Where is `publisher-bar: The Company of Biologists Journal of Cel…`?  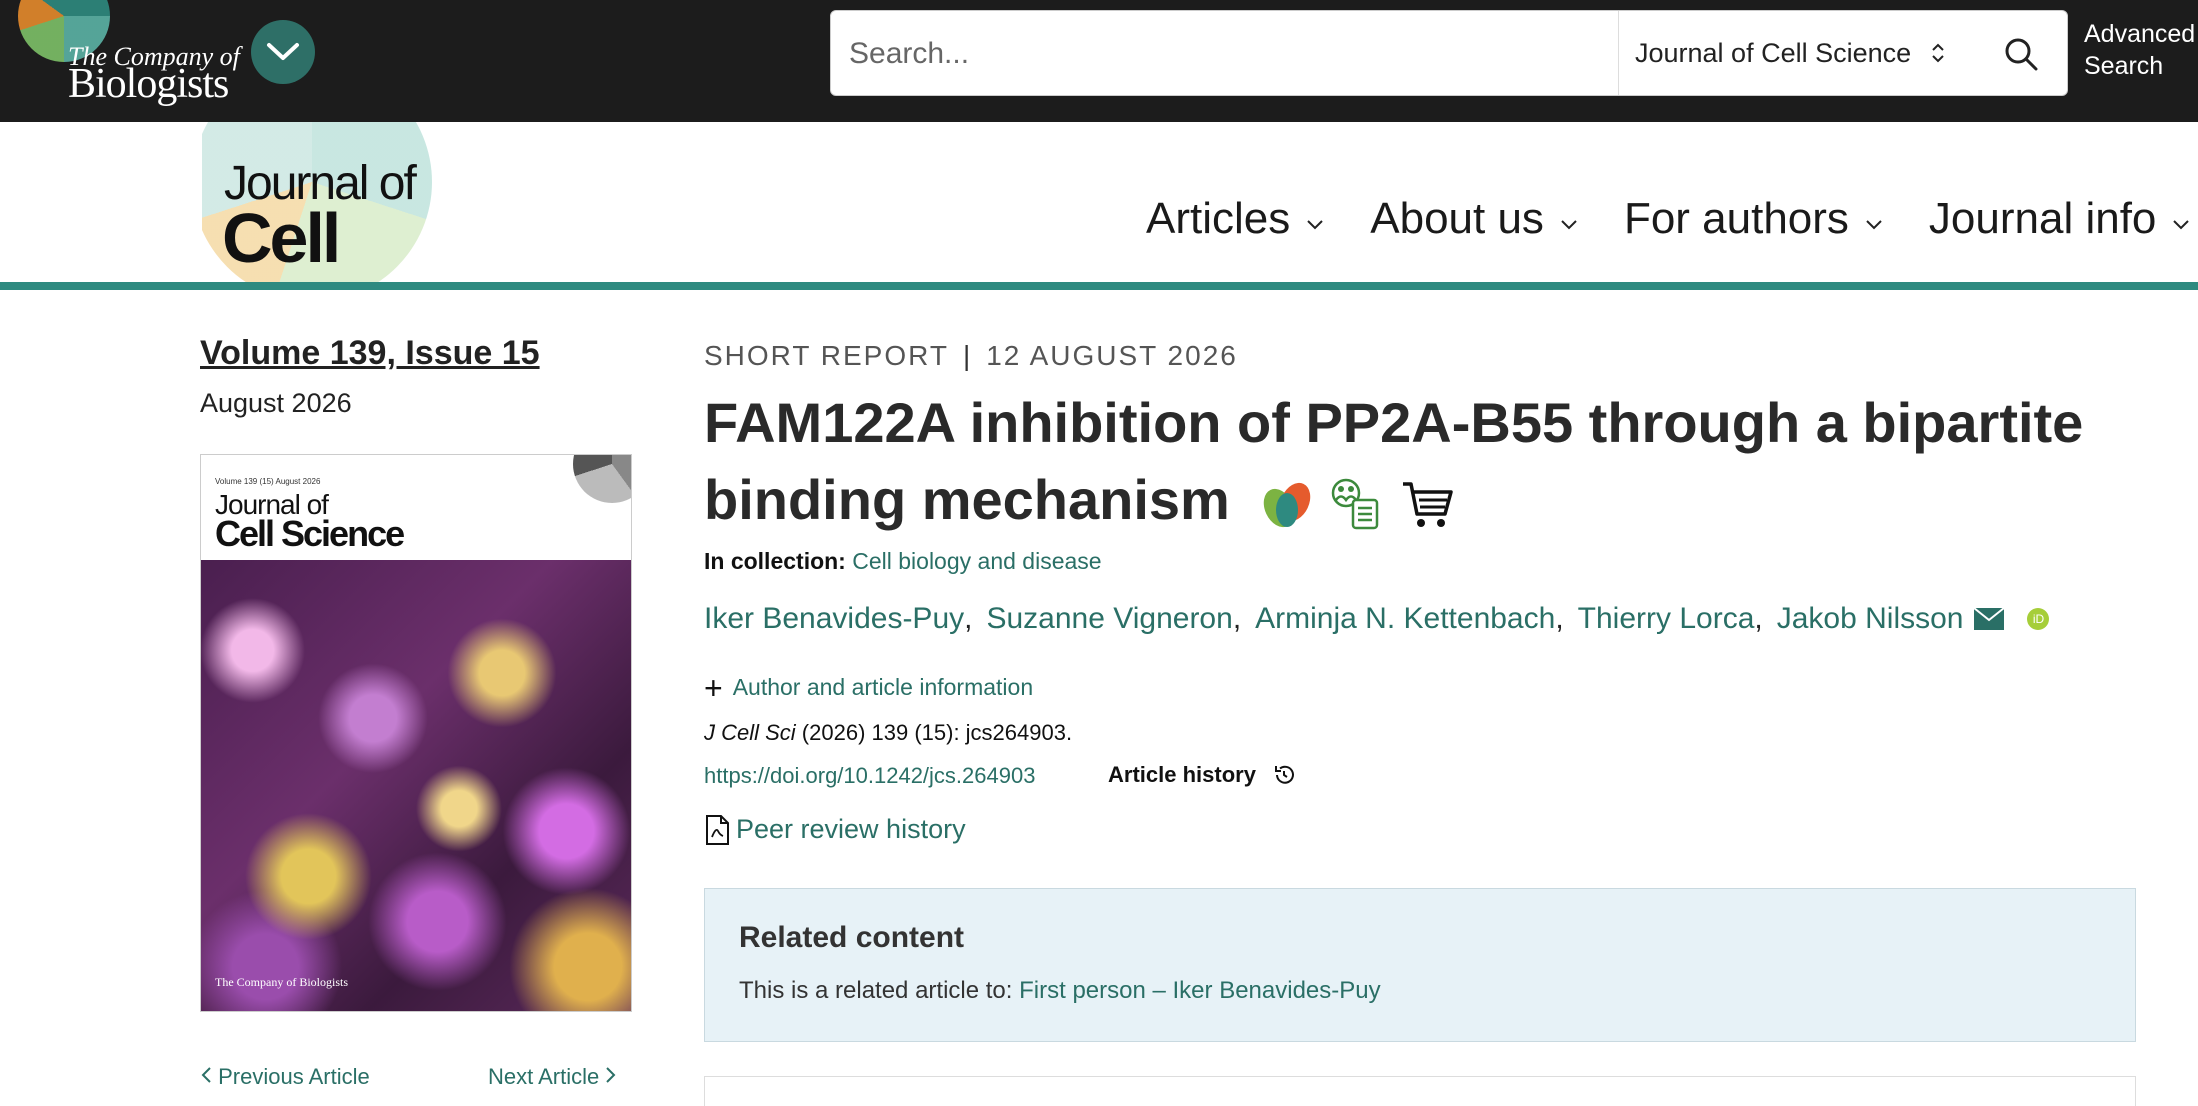
publisher-bar: The Company of Biologists Journal of Cel… is located at coordinates (1099, 61).